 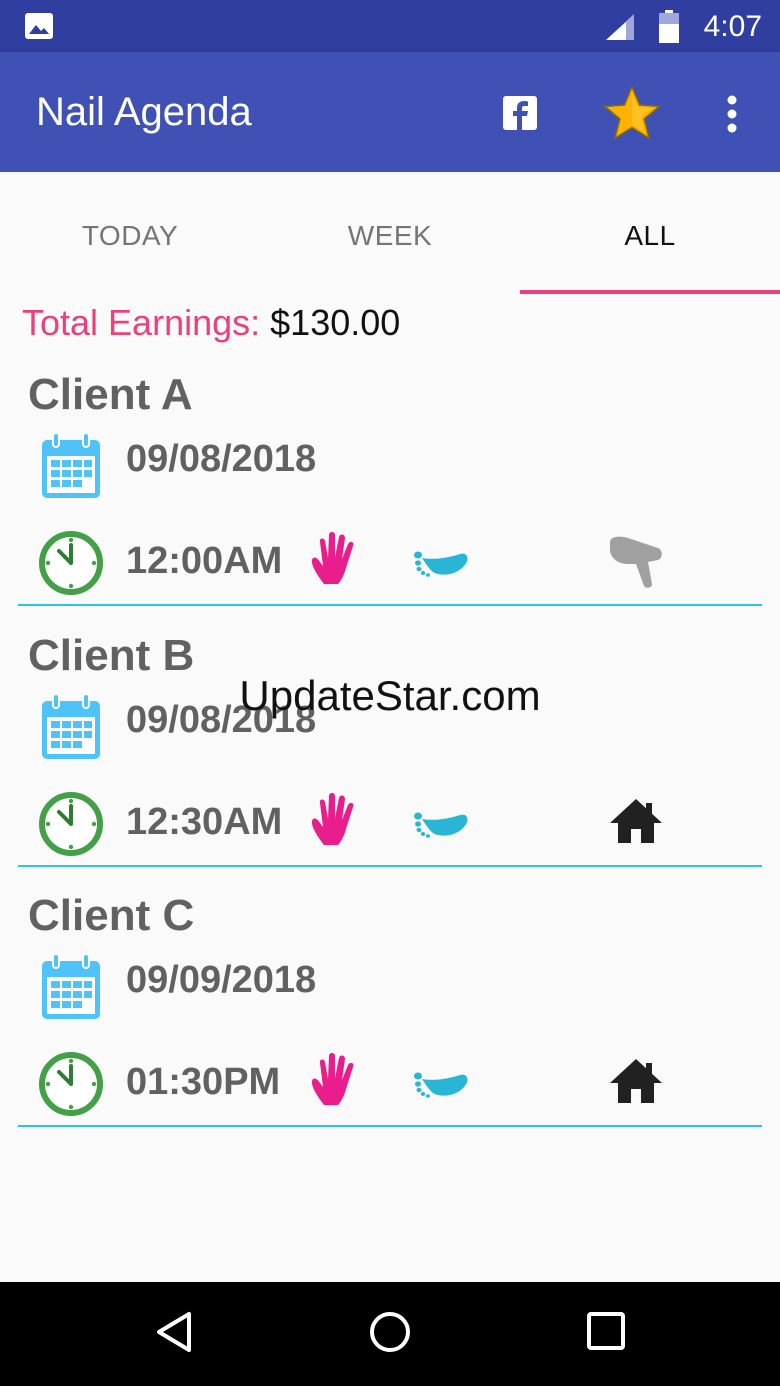 I want to click on appointment-date: 09/09/2018, so click(x=221, y=980).